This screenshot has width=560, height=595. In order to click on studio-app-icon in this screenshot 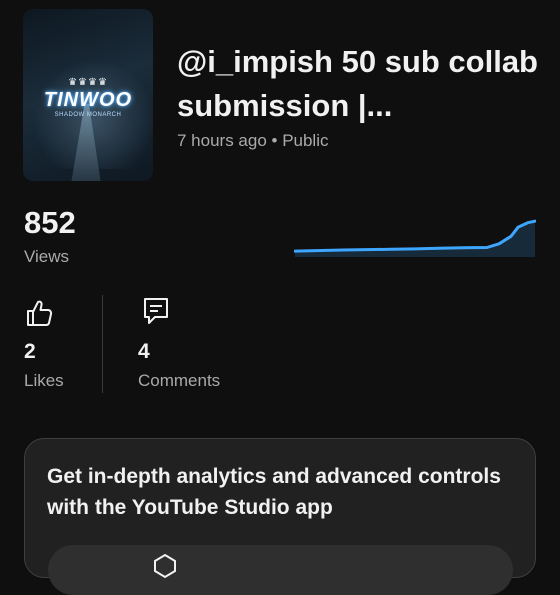, I will do `click(165, 566)`.